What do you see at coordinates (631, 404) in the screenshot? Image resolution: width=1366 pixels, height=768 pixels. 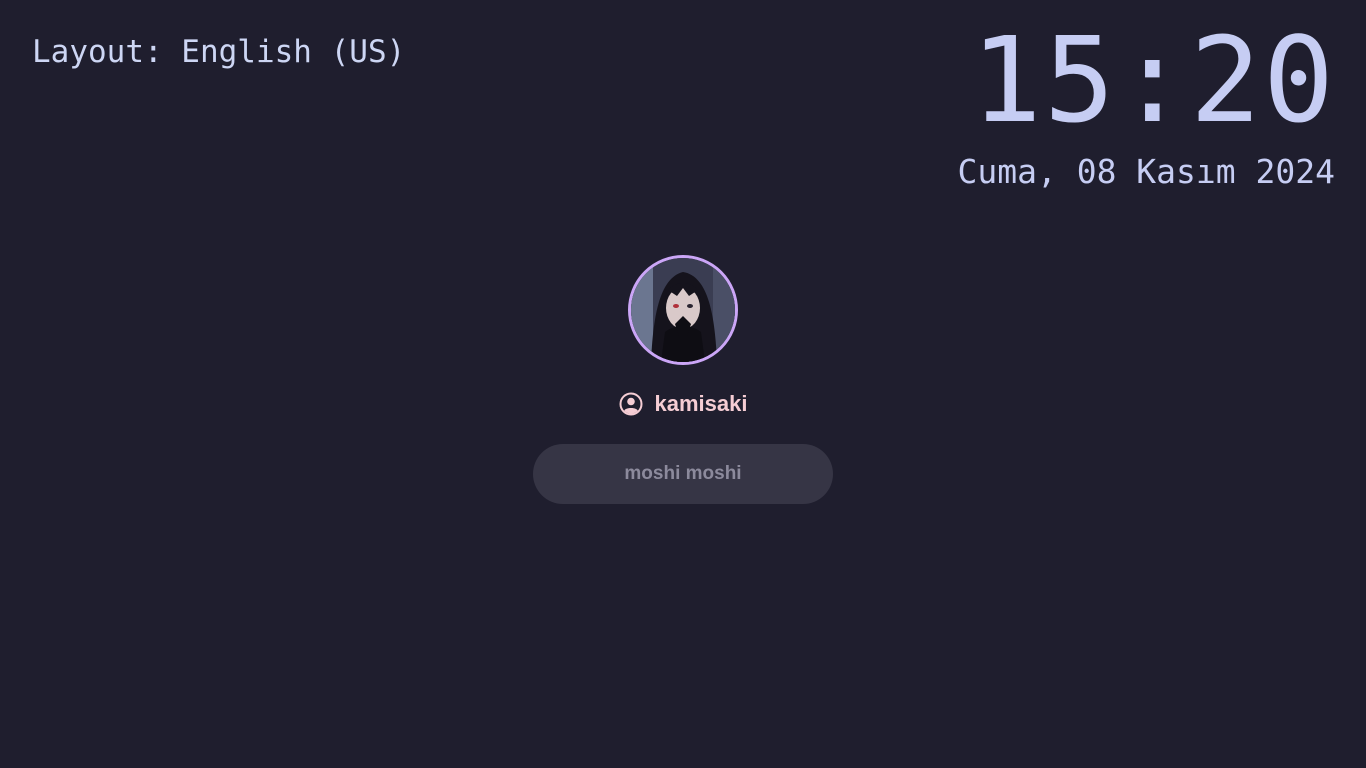 I see `user-circle-icon` at bounding box center [631, 404].